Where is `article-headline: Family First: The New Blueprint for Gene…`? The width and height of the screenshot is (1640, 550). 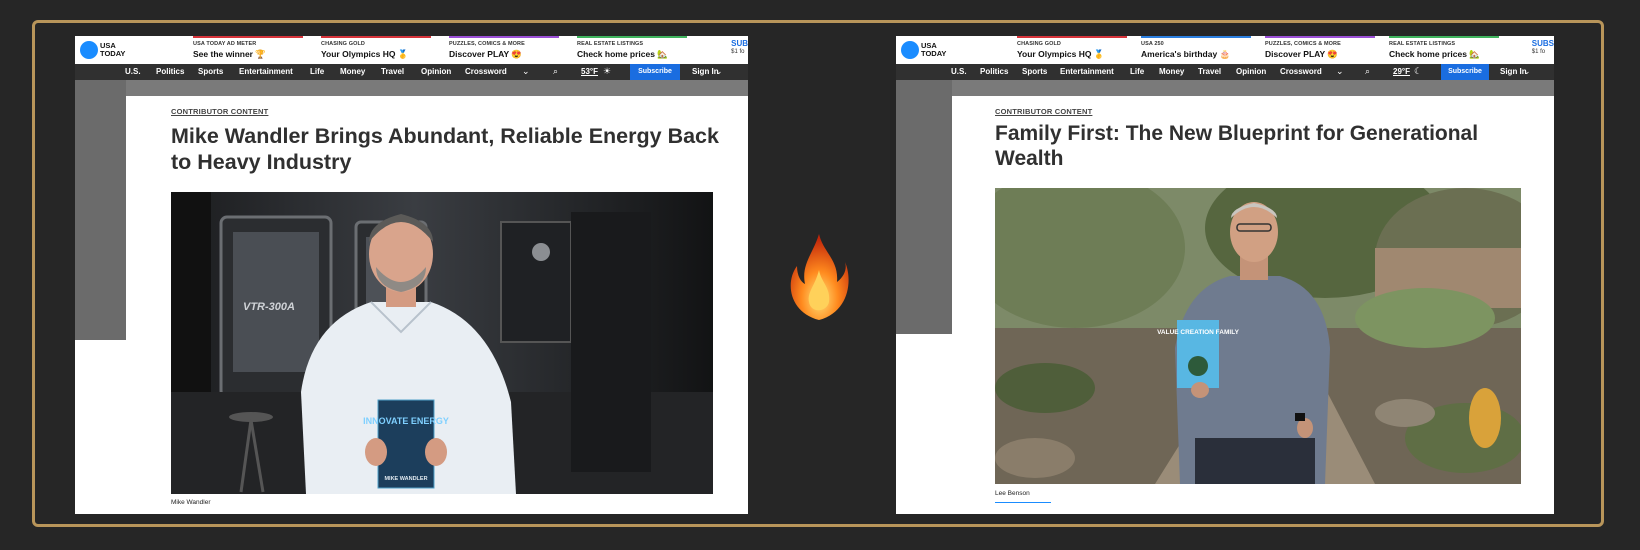
article-headline: Family First: The New Blueprint for Gene… is located at coordinates (1237, 146).